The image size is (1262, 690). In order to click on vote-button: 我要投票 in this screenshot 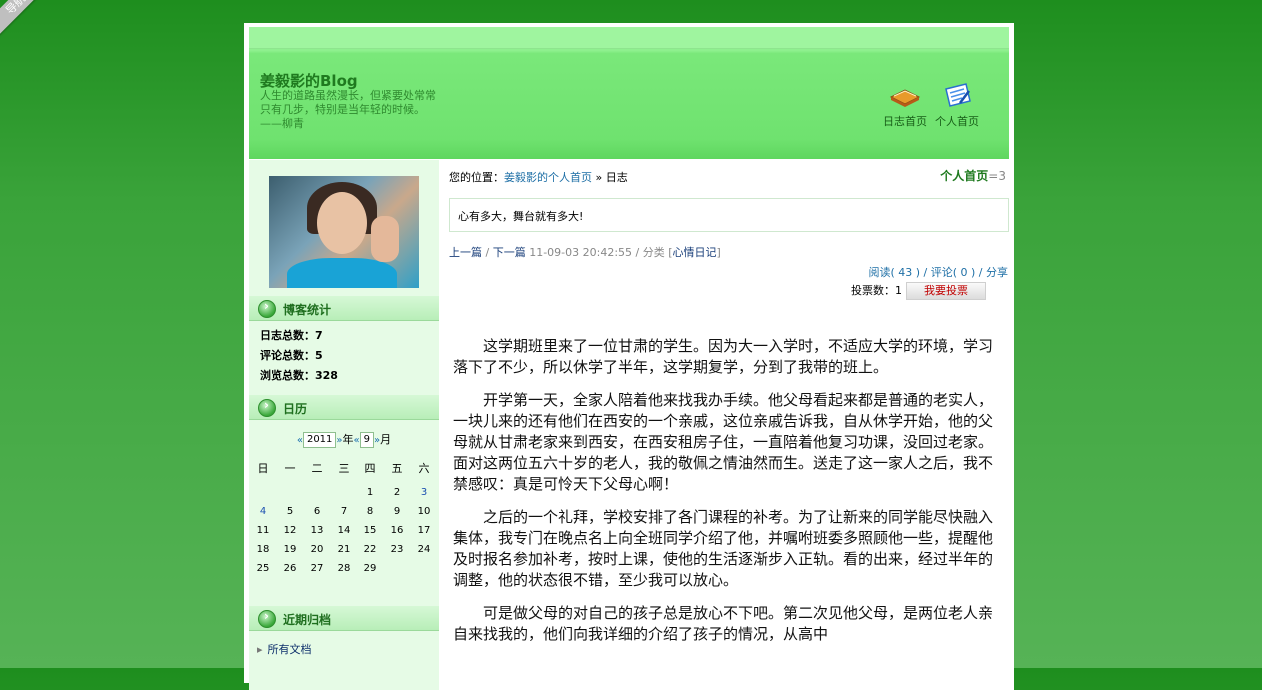, I will do `click(946, 291)`.